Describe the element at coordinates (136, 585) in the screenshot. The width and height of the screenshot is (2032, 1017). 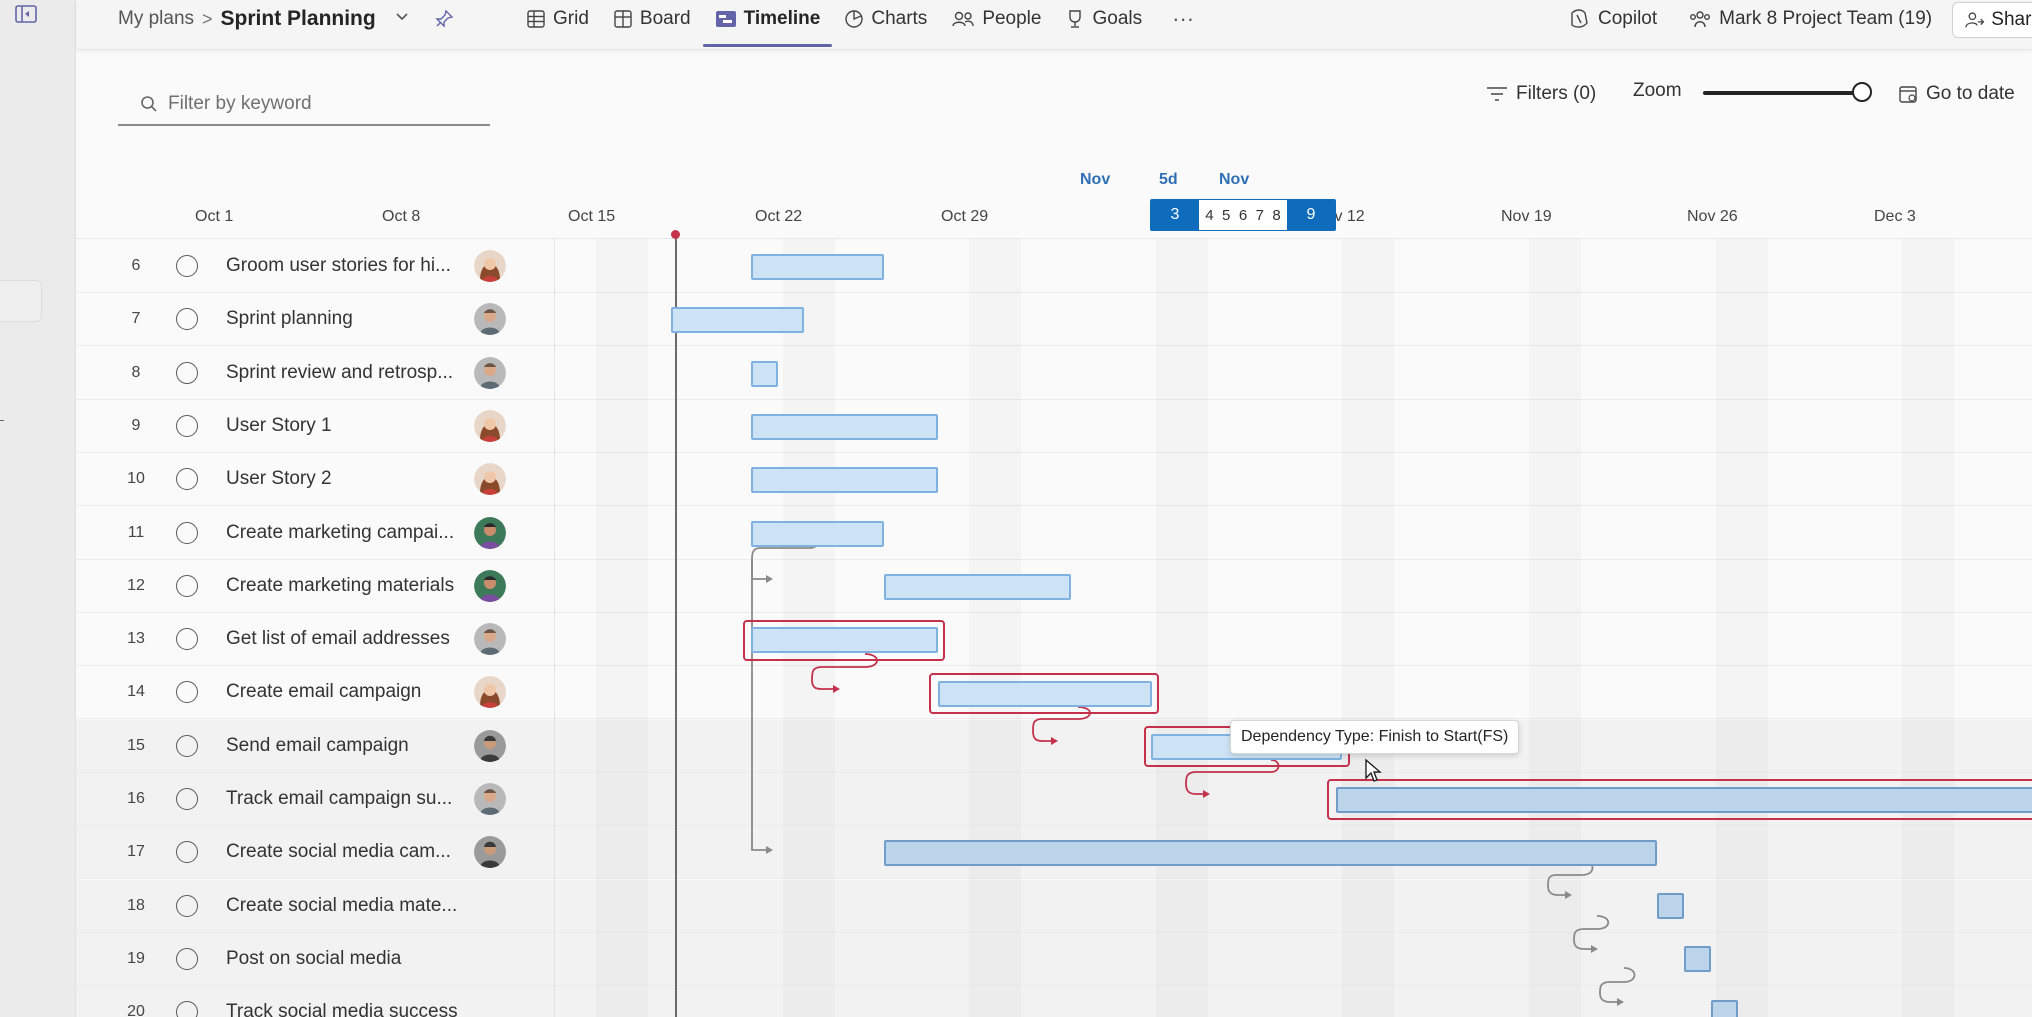
I see `task-number: 12` at that location.